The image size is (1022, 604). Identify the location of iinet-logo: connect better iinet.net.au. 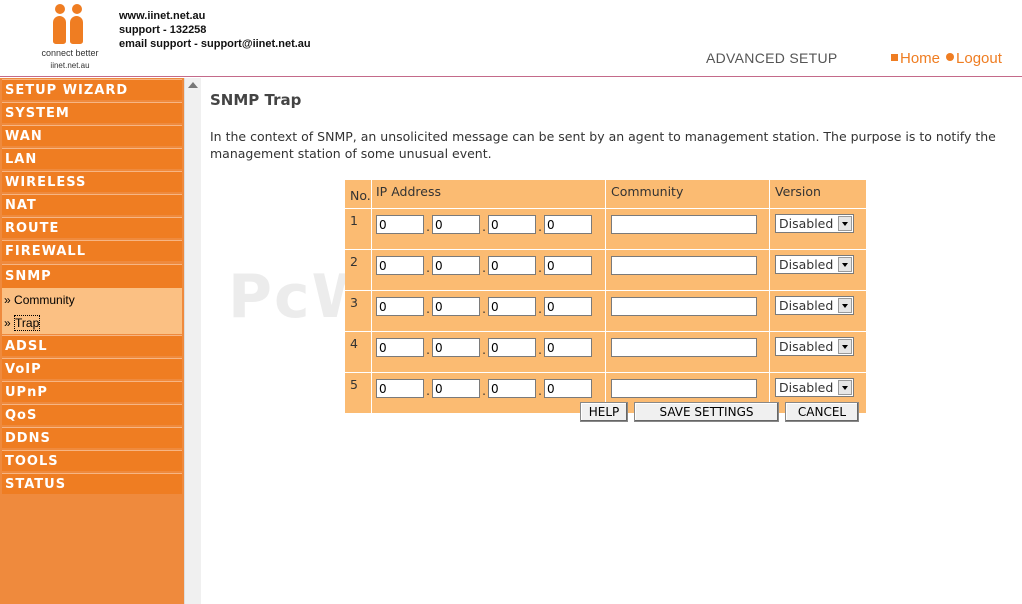
(70, 38).